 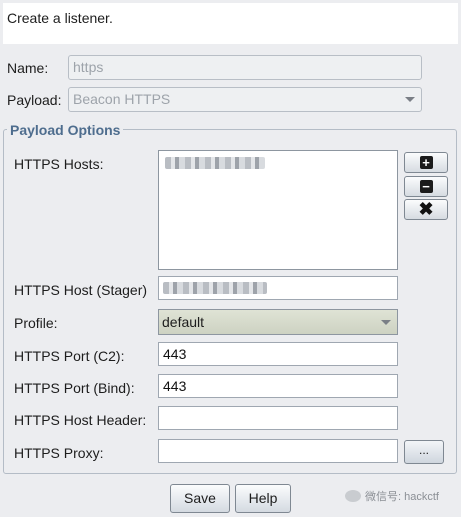 I want to click on watermark-text: 微信号: hackctf, so click(x=402, y=497).